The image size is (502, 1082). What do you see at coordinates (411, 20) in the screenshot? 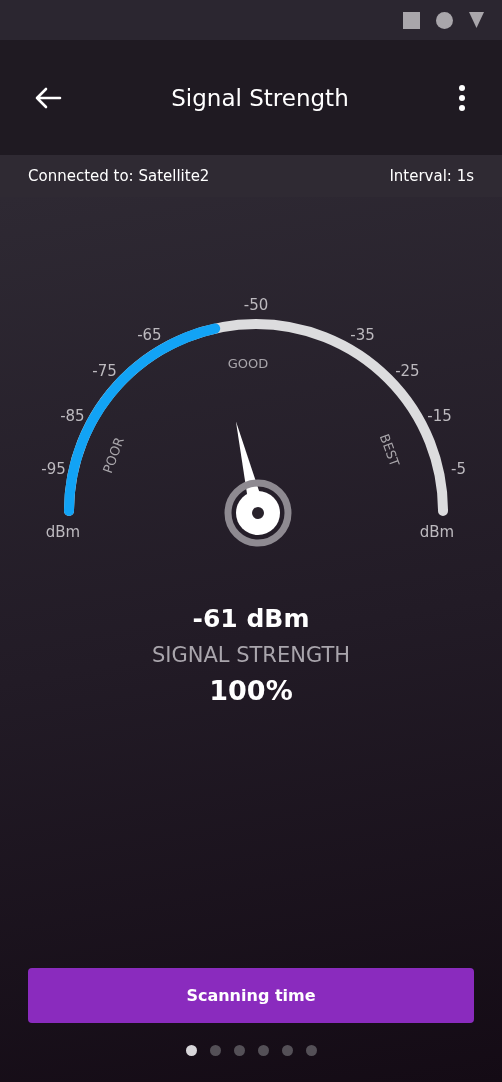
I see `square-icon` at bounding box center [411, 20].